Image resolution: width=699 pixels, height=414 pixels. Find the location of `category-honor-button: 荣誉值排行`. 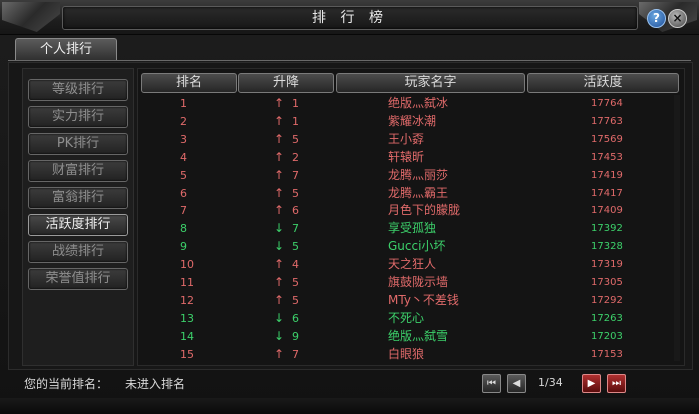

category-honor-button: 荣誉值排行 is located at coordinates (78, 279).